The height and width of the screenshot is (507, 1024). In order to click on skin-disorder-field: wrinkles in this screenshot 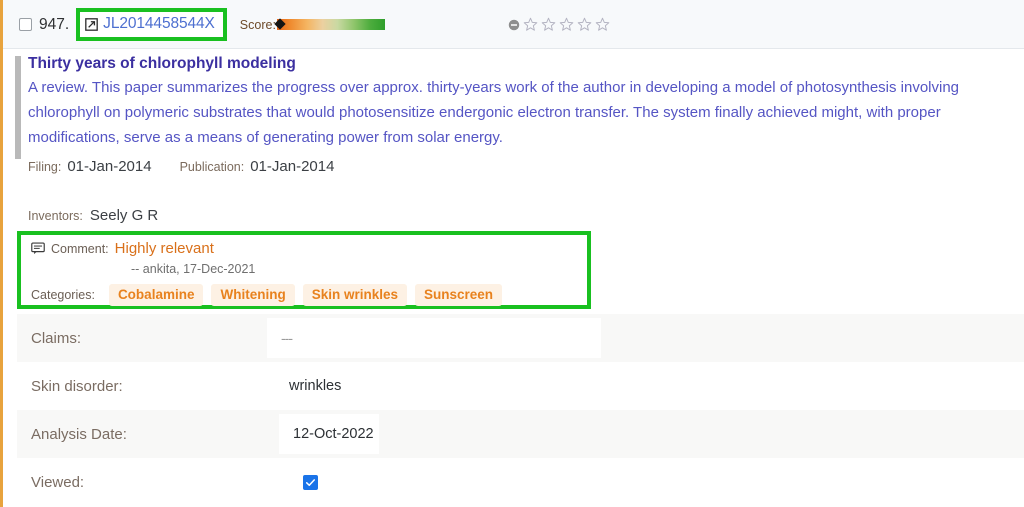, I will do `click(340, 386)`.